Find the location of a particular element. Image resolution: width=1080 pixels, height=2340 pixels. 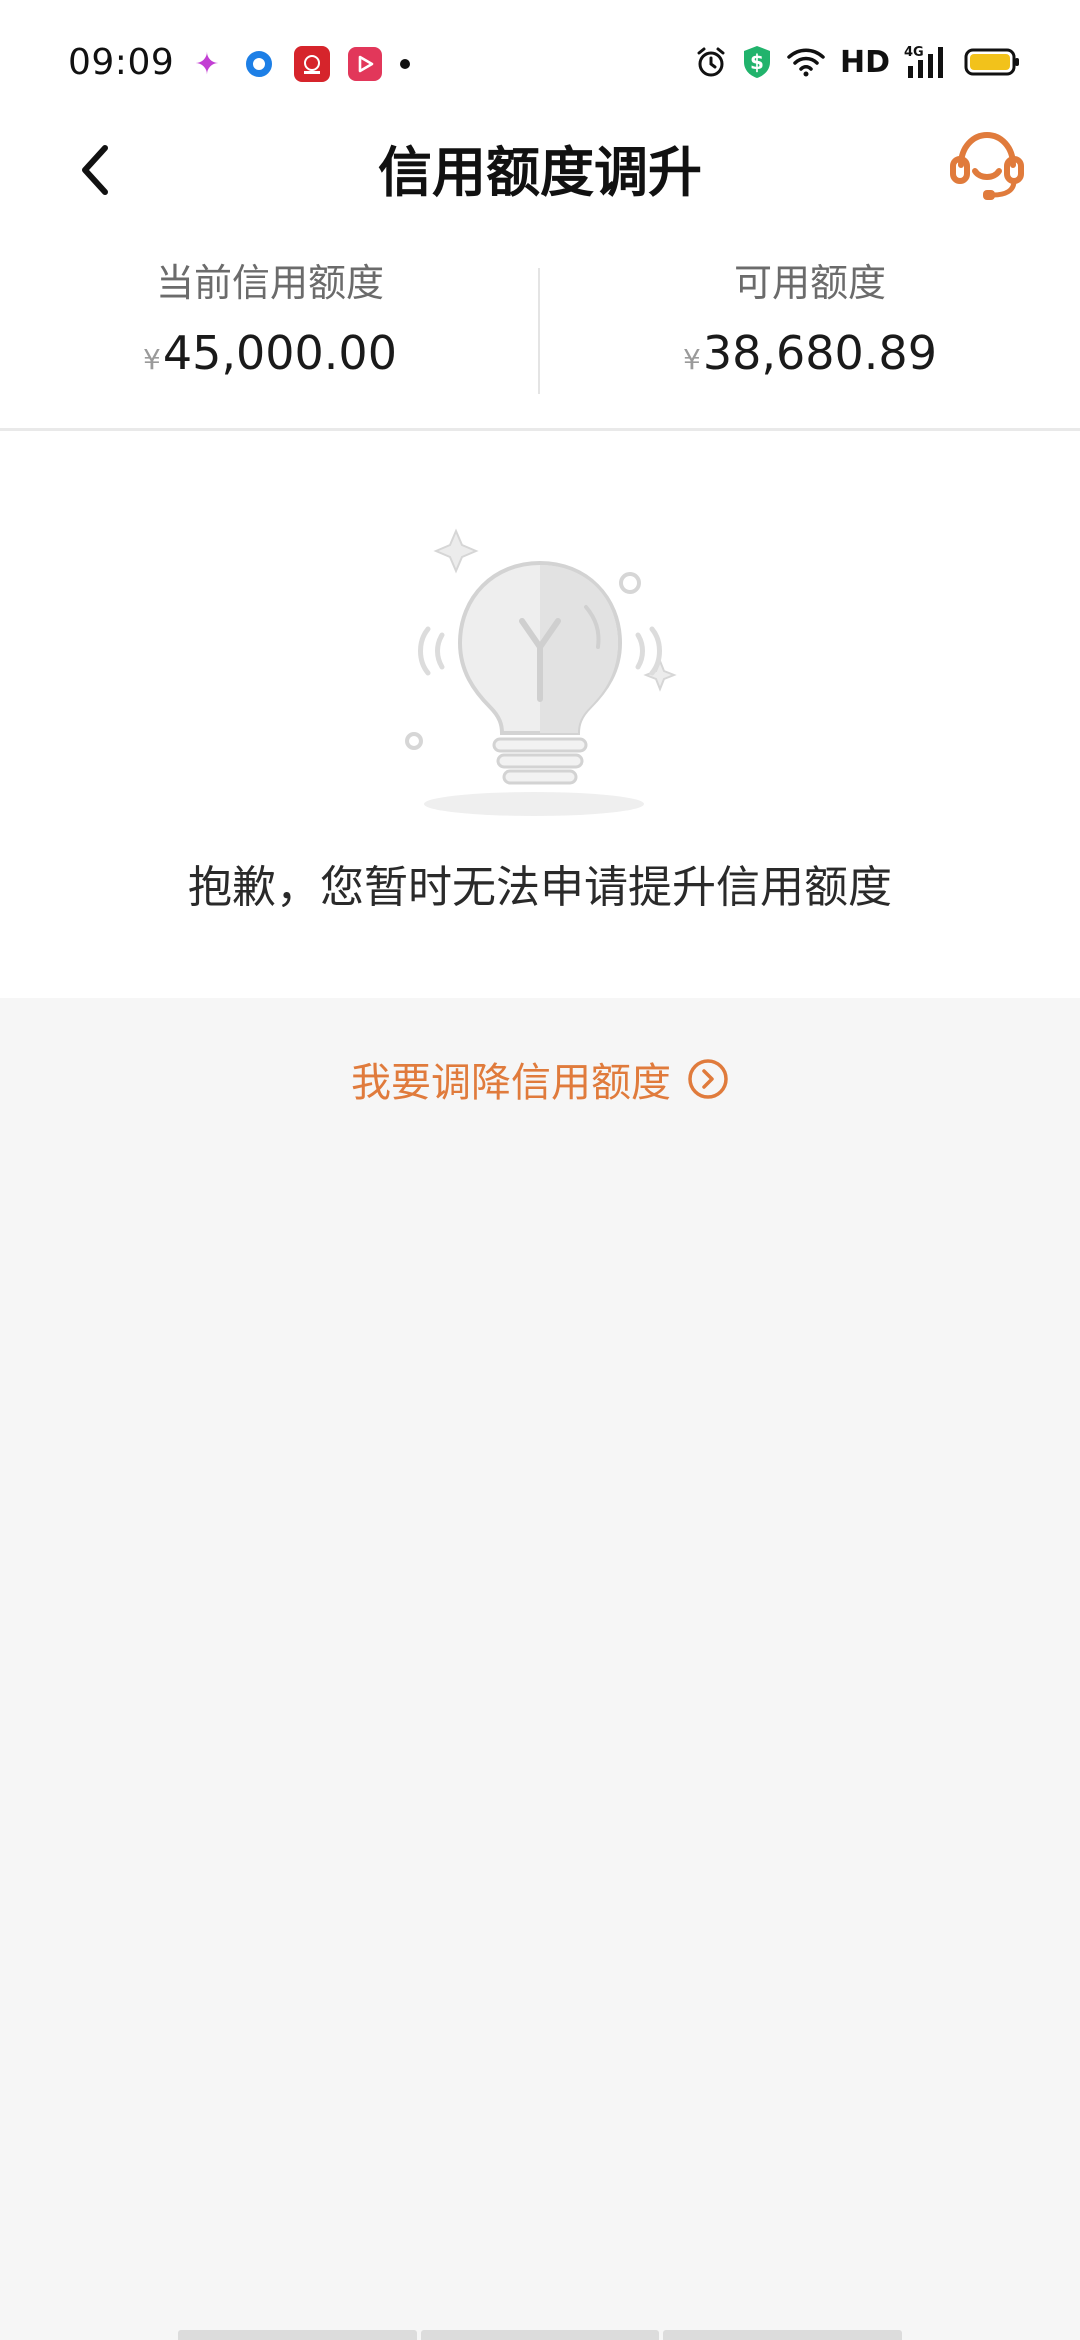

decrease-credit-label: 我要调降信用额度 is located at coordinates (511, 1083).